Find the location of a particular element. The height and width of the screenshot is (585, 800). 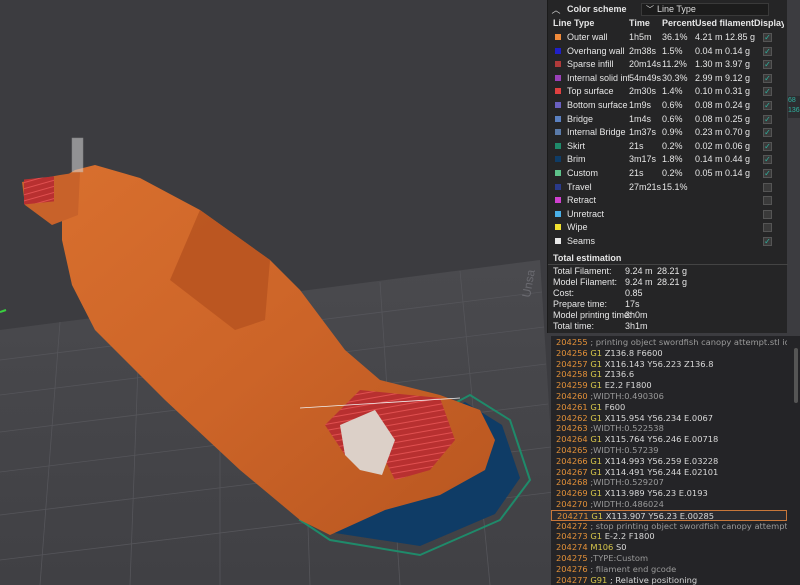

column-used-filament: Used filament is located at coordinates (725, 23).